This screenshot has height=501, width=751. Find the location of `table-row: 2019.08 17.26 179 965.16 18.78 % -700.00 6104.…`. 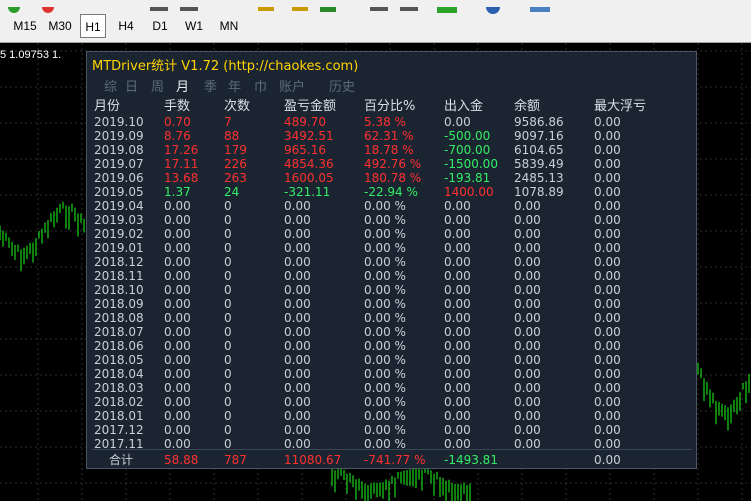

table-row: 2019.08 17.26 179 965.16 18.78 % -700.00 6104.… is located at coordinates (392, 150).